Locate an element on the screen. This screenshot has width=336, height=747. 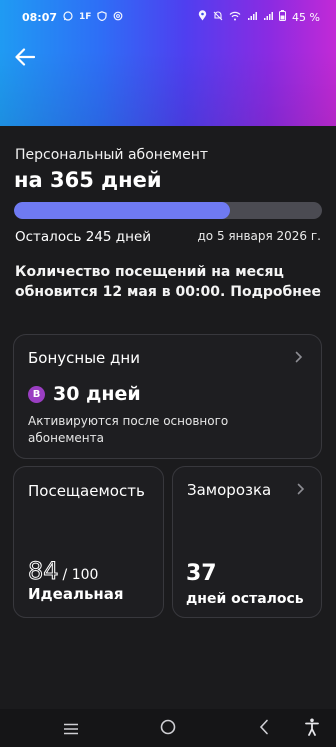
accessibility-icon is located at coordinates (312, 729).